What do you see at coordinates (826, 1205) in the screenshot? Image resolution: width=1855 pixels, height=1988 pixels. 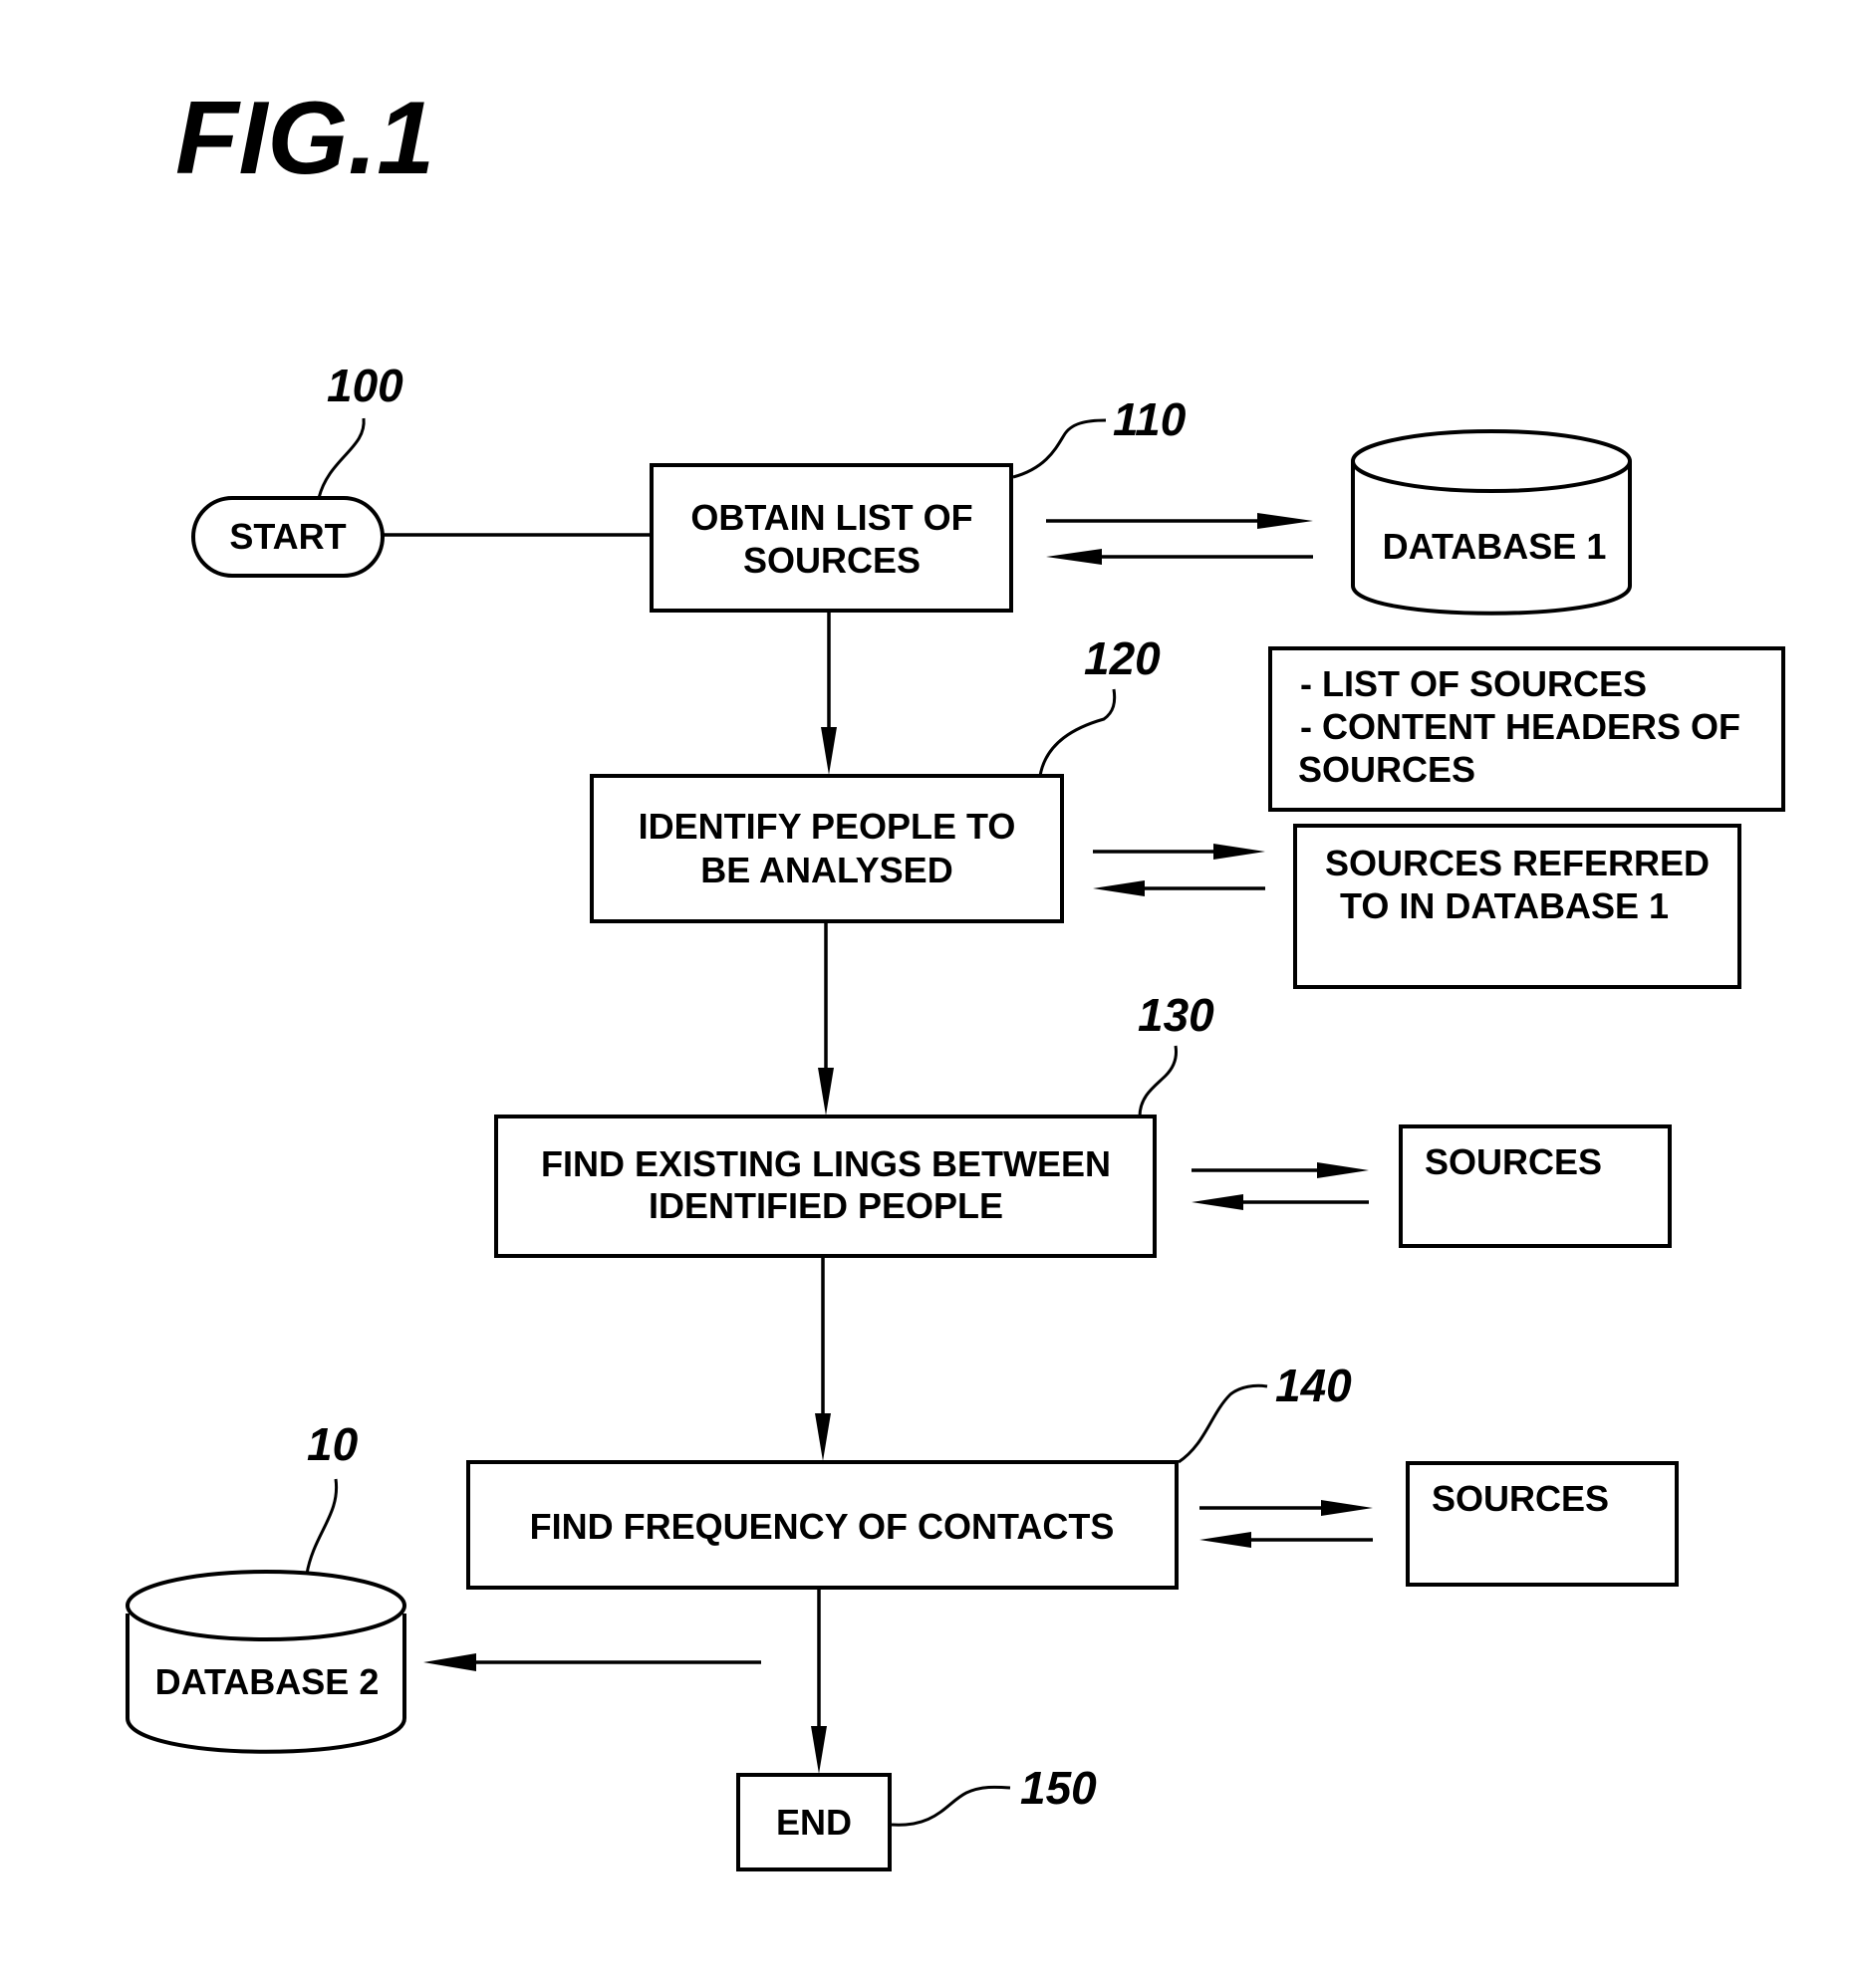 I see `step-130-line-2: IDENTIFIED PEOPLE` at bounding box center [826, 1205].